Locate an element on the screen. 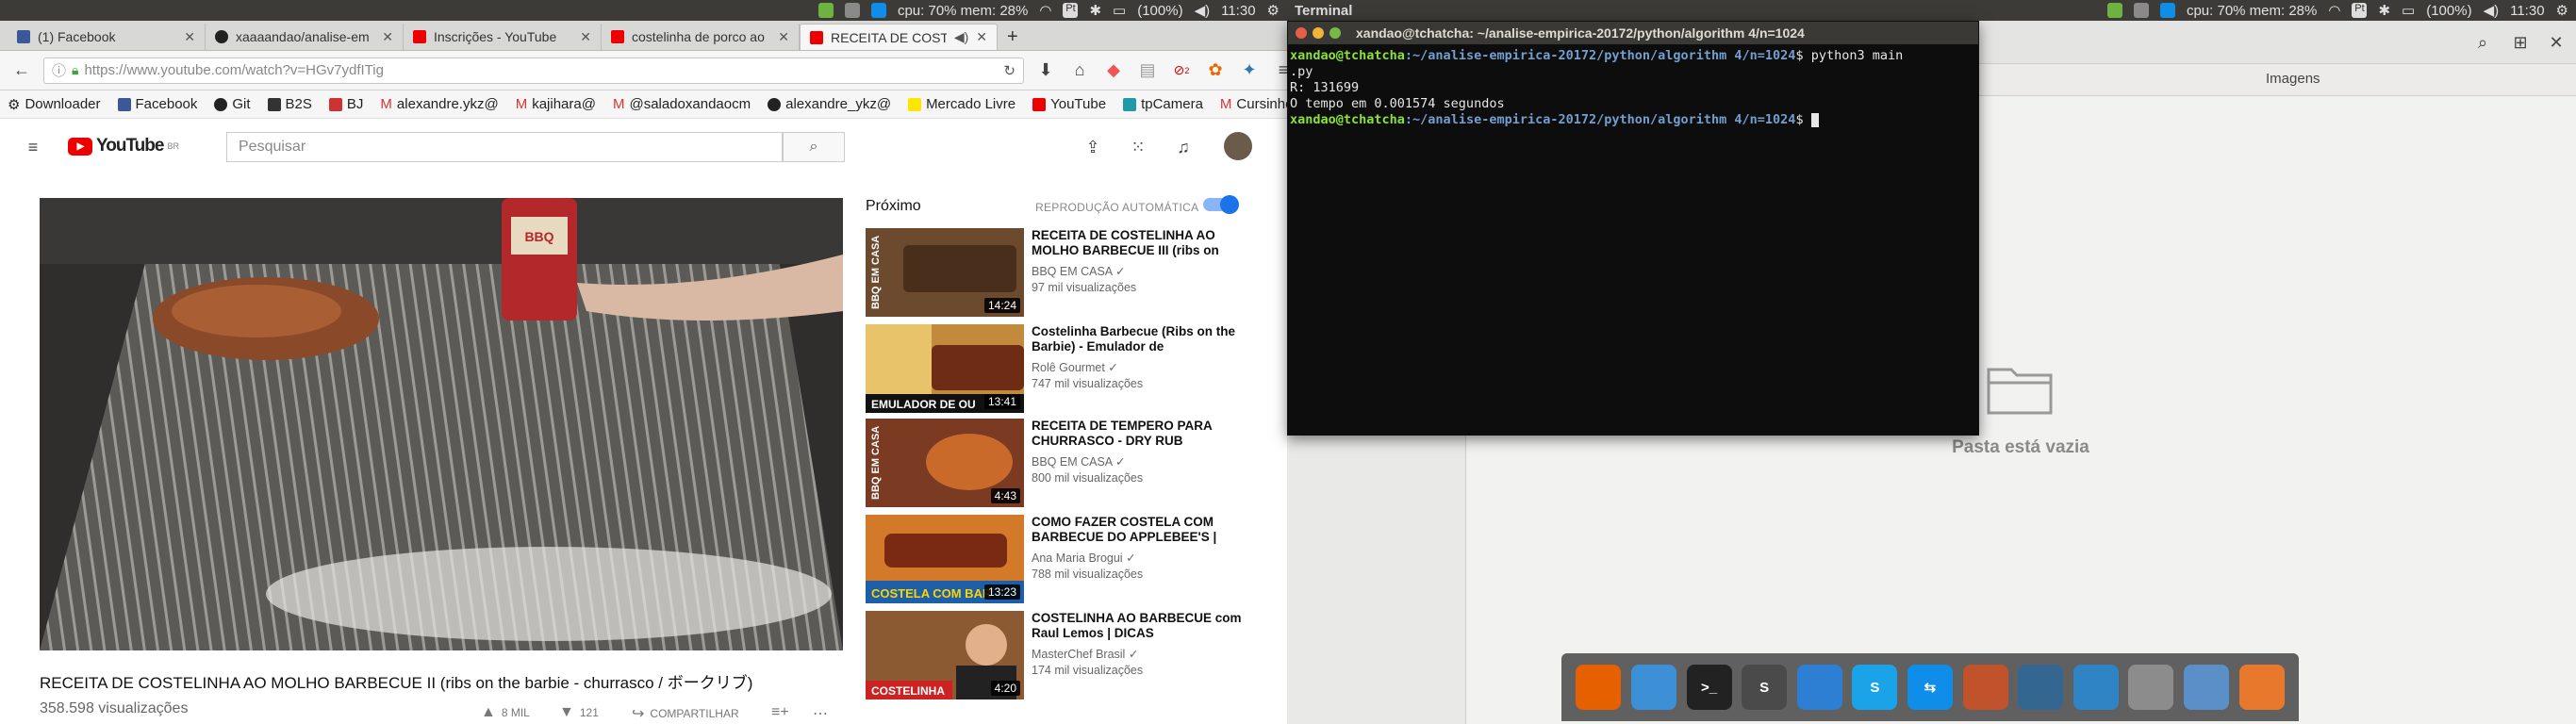  extension-badge-icon: ⊘ 2 is located at coordinates (1181, 70).